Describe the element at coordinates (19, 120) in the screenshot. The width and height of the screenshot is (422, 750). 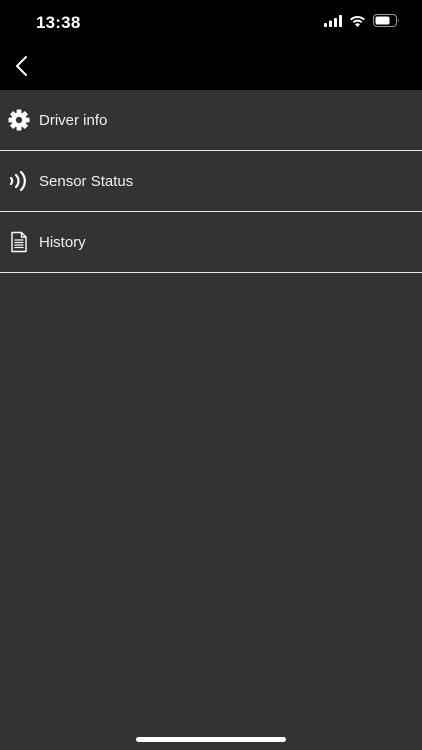
I see `gear-icon` at that location.